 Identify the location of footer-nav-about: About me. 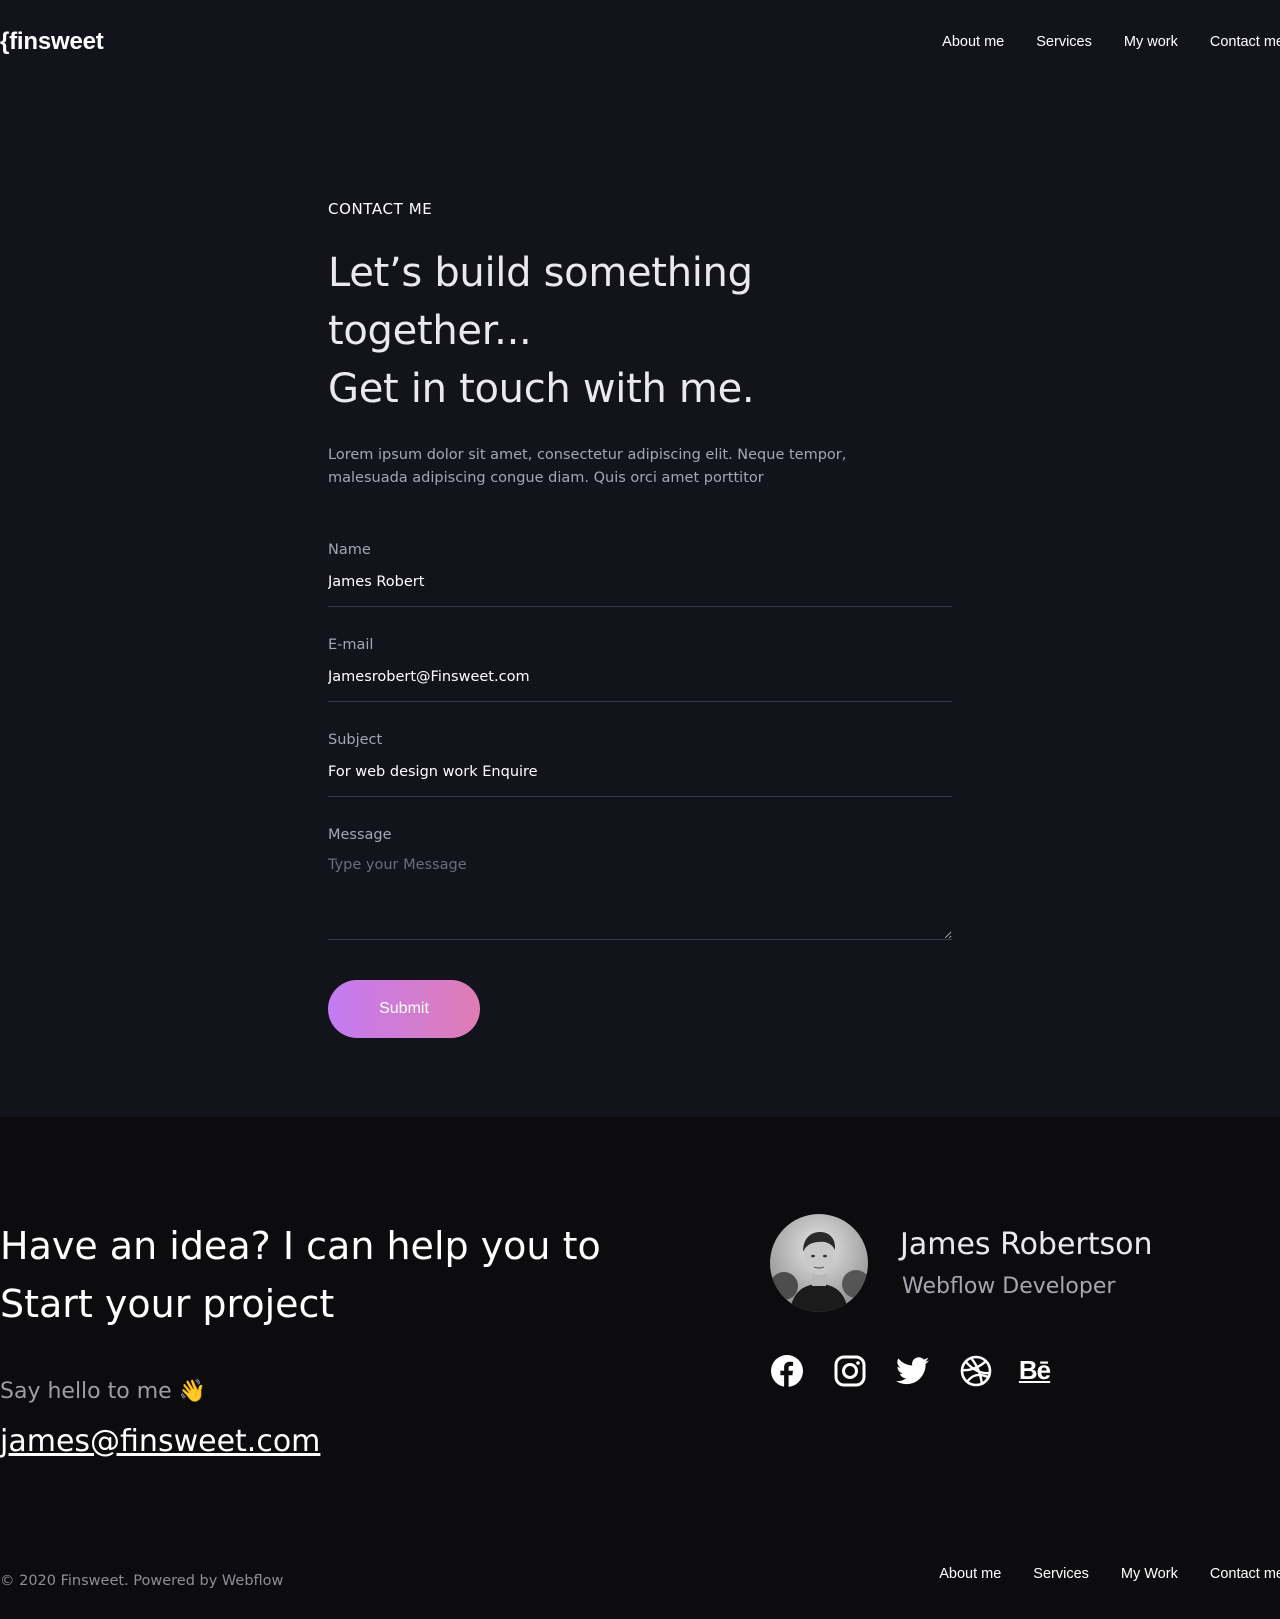
(970, 1574).